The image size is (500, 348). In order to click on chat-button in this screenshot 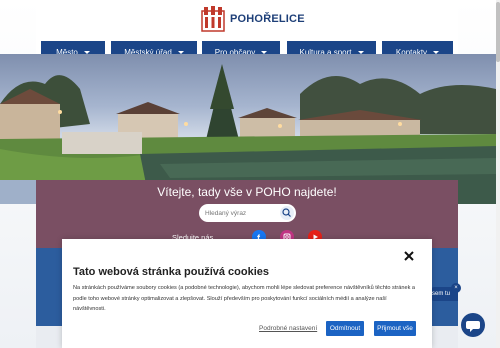, I will do `click(473, 325)`.